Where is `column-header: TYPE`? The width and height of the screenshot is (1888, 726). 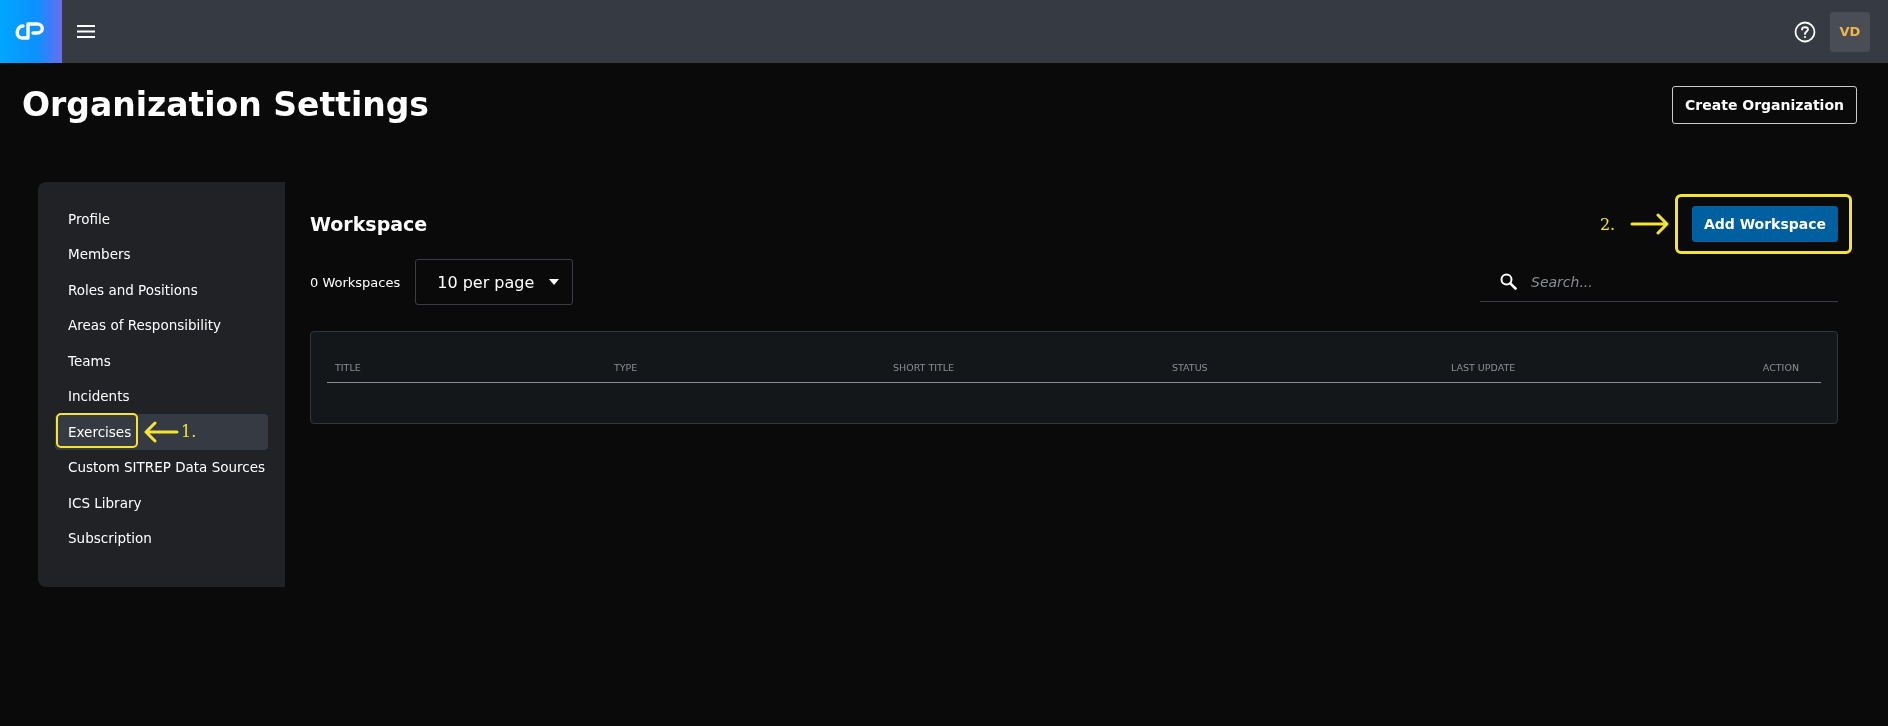 column-header: TYPE is located at coordinates (626, 367).